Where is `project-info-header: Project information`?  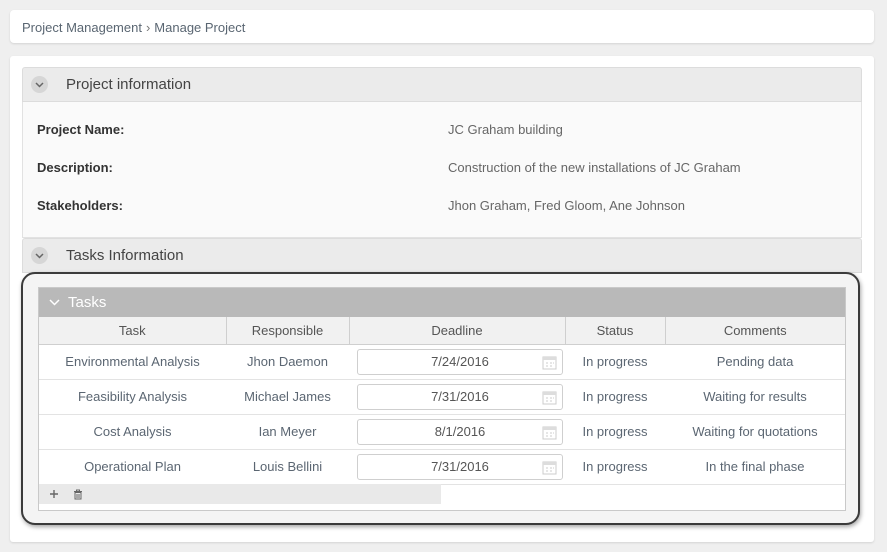
project-info-header: Project information is located at coordinates (442, 84).